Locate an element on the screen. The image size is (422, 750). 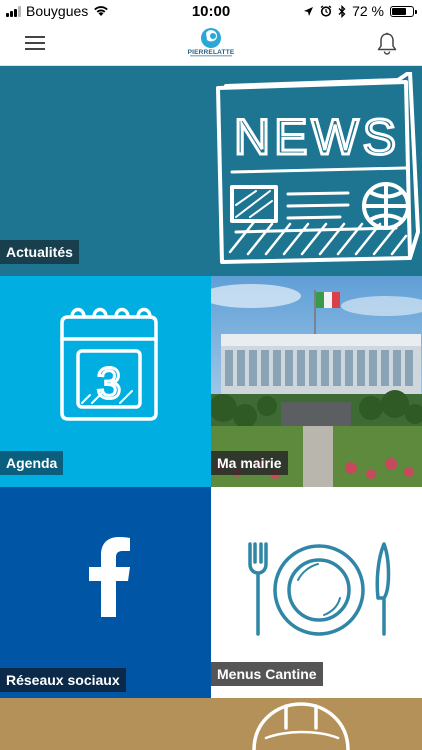
tile-label-ma-mairie: Ma mairie is located at coordinates (249, 463).